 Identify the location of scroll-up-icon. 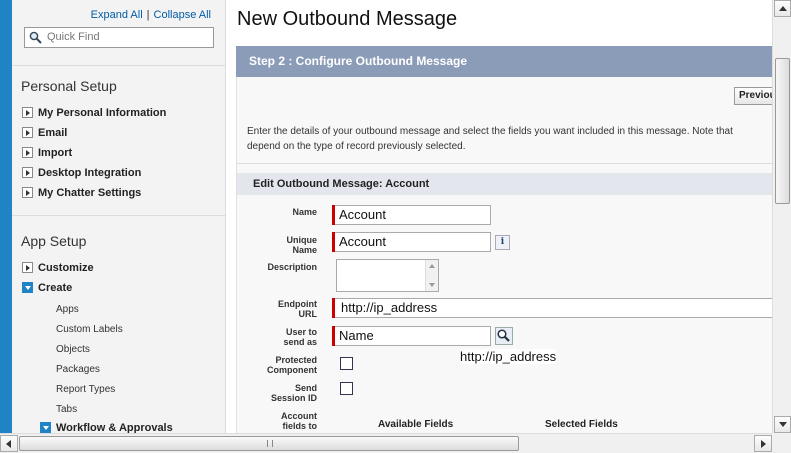
(432, 266).